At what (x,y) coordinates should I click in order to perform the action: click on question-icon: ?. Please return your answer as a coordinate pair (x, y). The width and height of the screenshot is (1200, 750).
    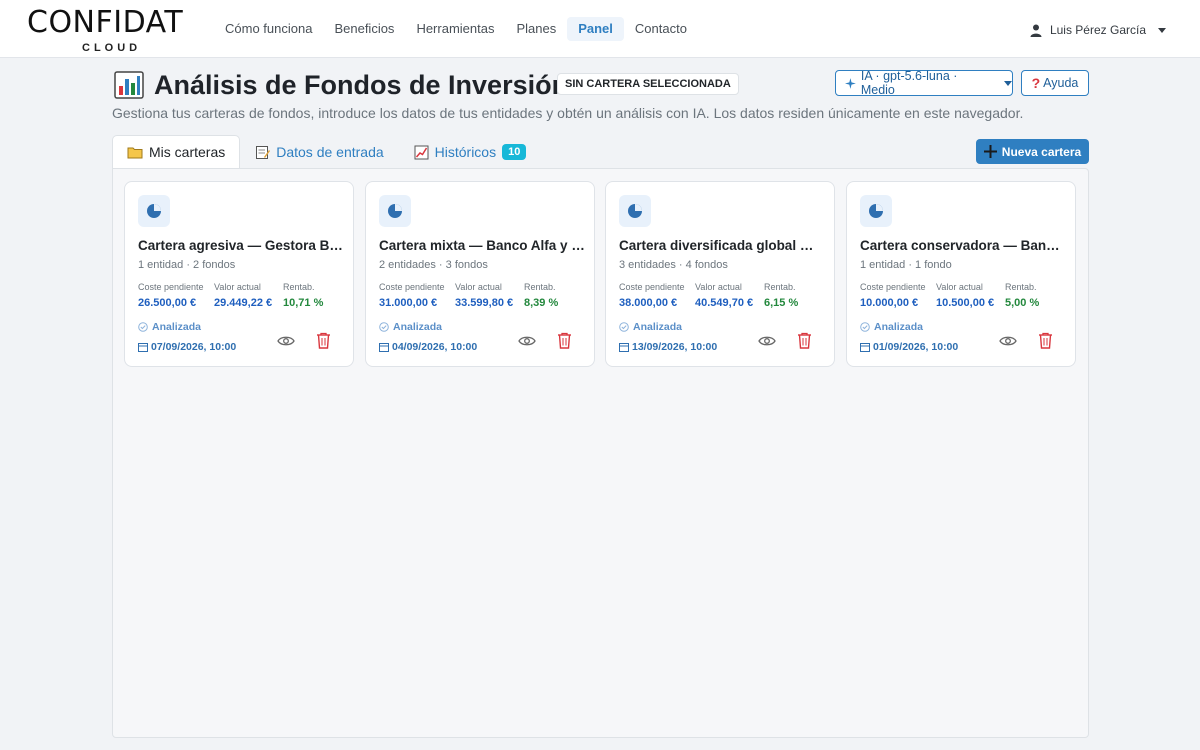
    Looking at the image, I should click on (1036, 83).